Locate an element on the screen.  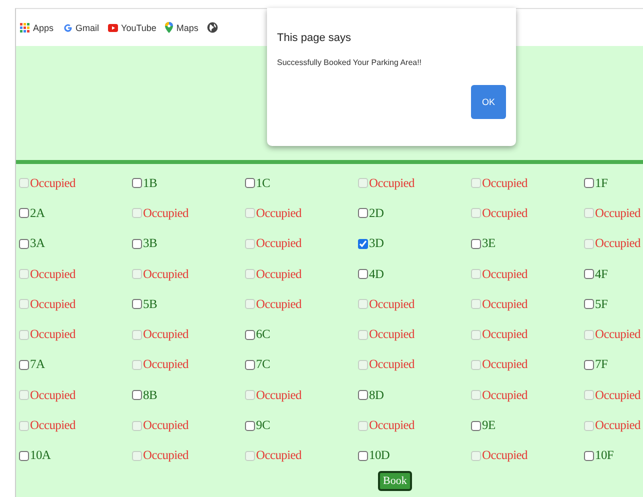
slot-label: 3E is located at coordinates (489, 244).